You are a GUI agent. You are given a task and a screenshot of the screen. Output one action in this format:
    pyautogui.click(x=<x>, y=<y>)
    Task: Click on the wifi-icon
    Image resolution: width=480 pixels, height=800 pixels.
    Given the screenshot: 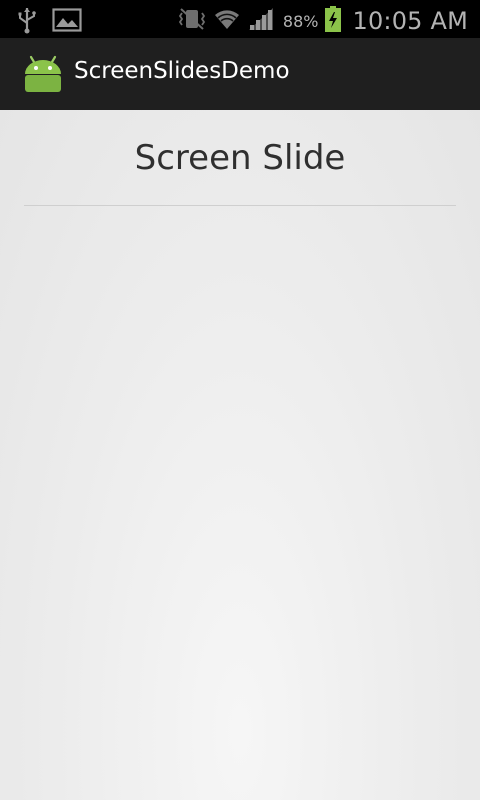 What is the action you would take?
    pyautogui.click(x=227, y=21)
    